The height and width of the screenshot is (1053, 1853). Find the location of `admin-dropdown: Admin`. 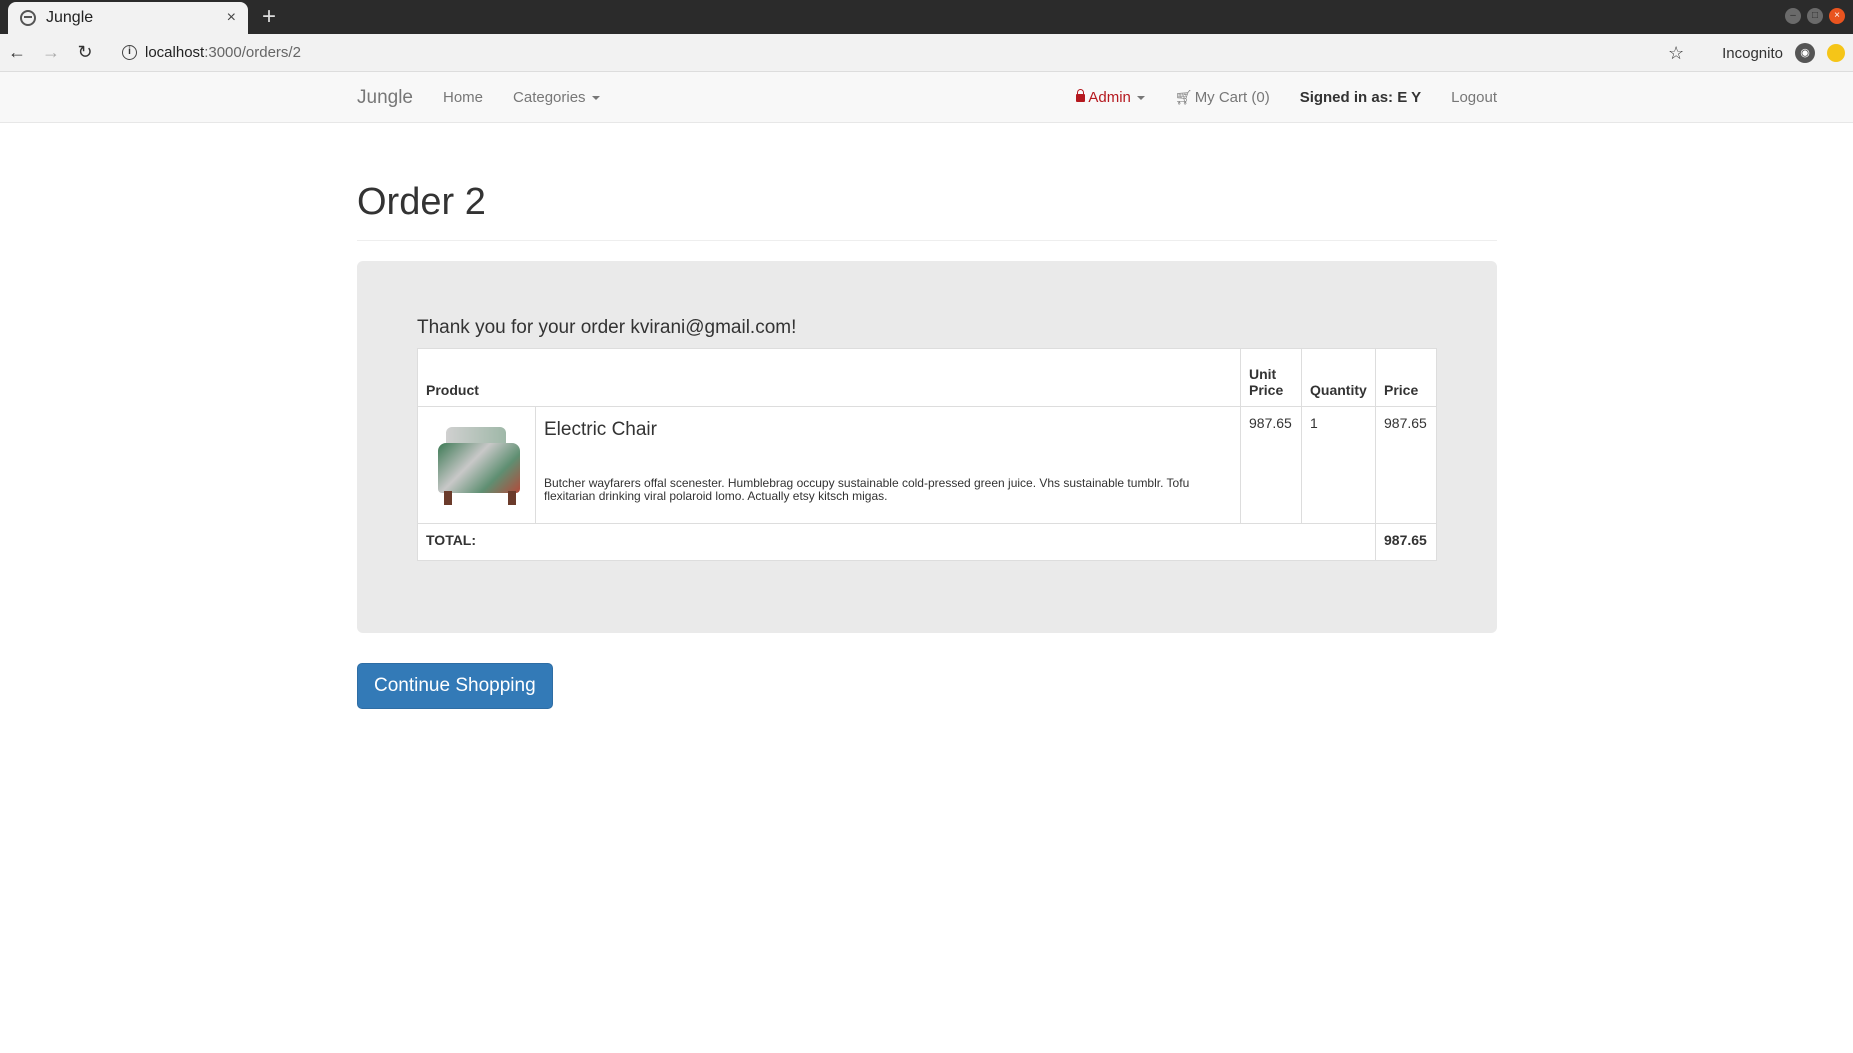

admin-dropdown: Admin is located at coordinates (1110, 97).